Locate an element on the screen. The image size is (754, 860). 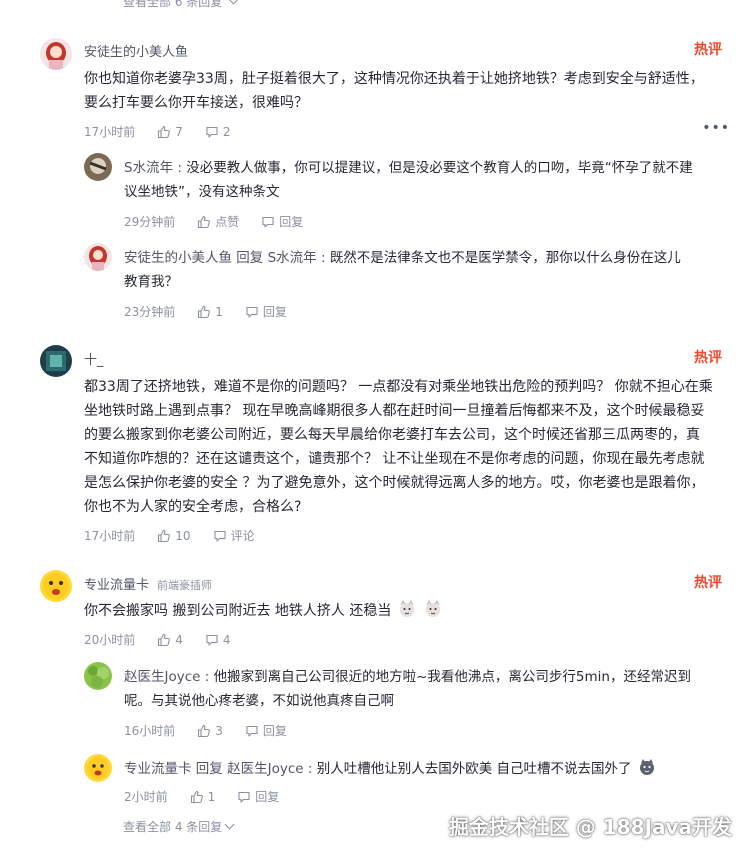
reply-content: 既然不是法律条文也不是医学禁令，那你以什么身份在这儿 is located at coordinates (505, 258).